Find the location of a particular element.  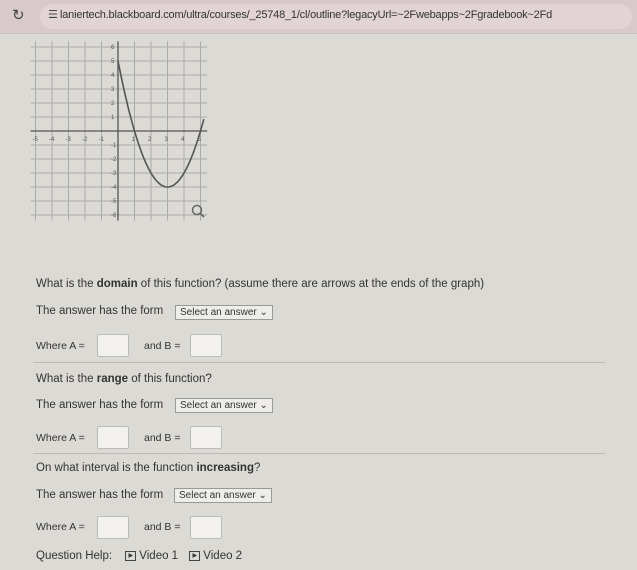

reload-icon: ↻ is located at coordinates (18, 15).